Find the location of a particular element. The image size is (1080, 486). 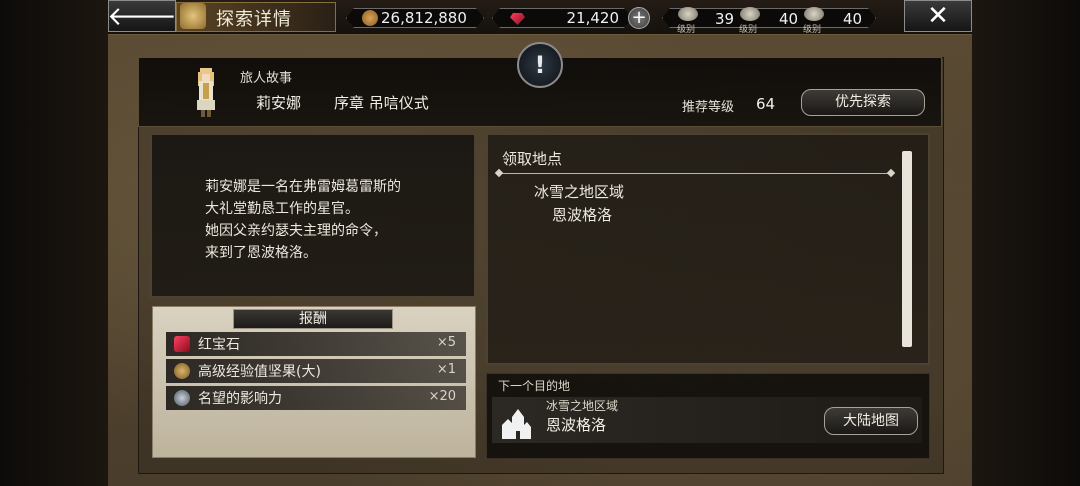

reward-row: 红宝石 ×5 is located at coordinates (316, 344).